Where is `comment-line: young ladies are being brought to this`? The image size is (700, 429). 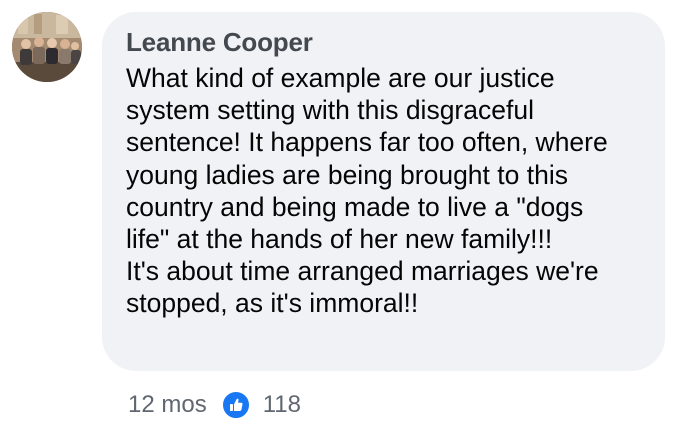
comment-line: young ladies are being brought to this is located at coordinates (347, 174).